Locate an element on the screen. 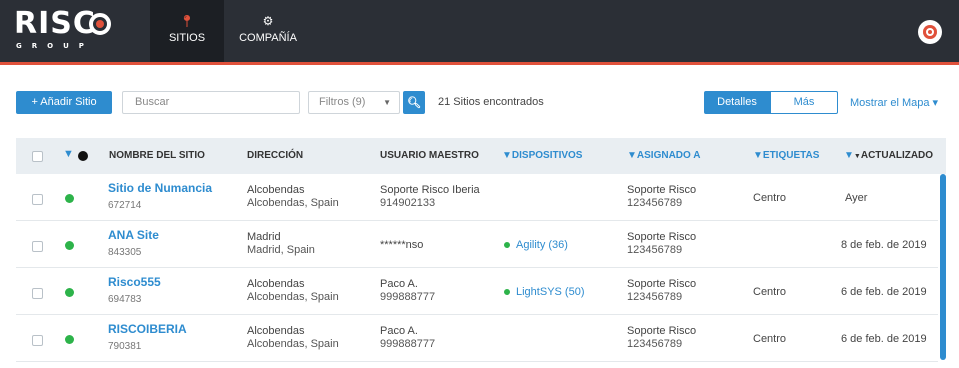  search-input: Buscar is located at coordinates (211, 102).